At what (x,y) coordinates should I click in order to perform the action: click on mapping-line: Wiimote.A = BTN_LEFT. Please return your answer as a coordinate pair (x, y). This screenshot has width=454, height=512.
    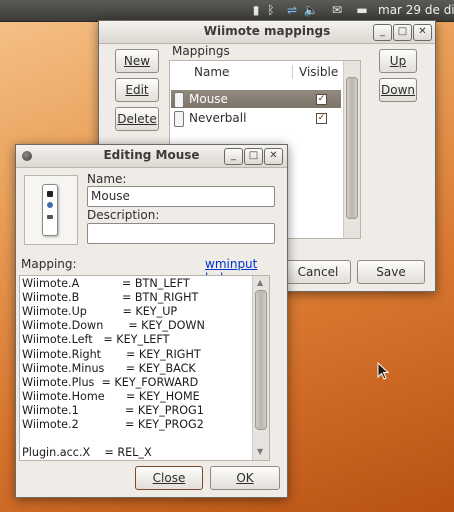
    Looking at the image, I should click on (106, 283).